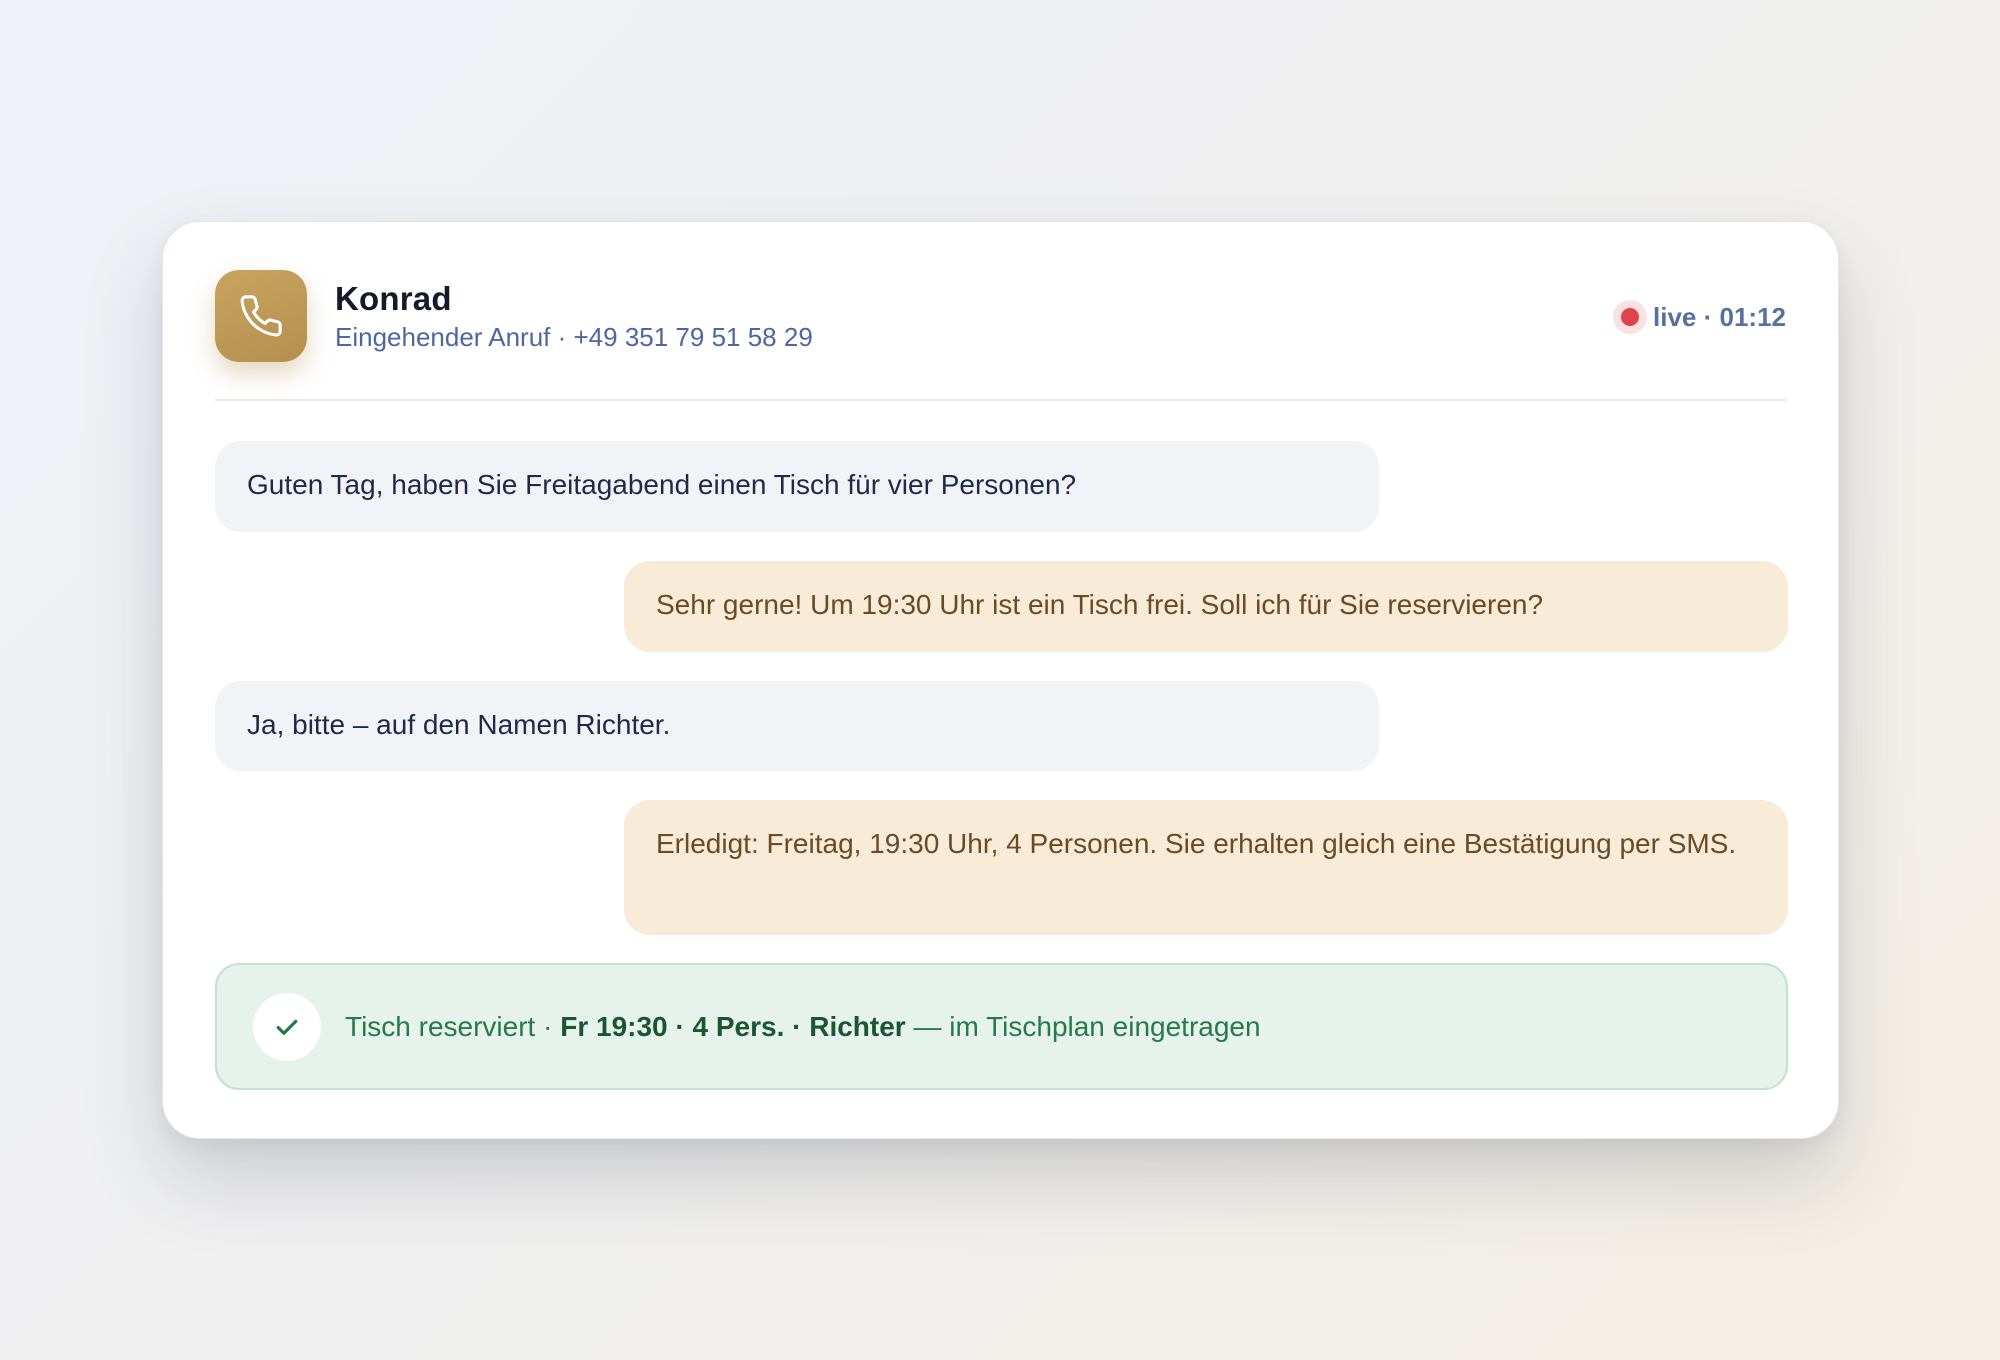 The image size is (2000, 1360). What do you see at coordinates (1719, 316) in the screenshot?
I see `live-status-label: live · 01:12` at bounding box center [1719, 316].